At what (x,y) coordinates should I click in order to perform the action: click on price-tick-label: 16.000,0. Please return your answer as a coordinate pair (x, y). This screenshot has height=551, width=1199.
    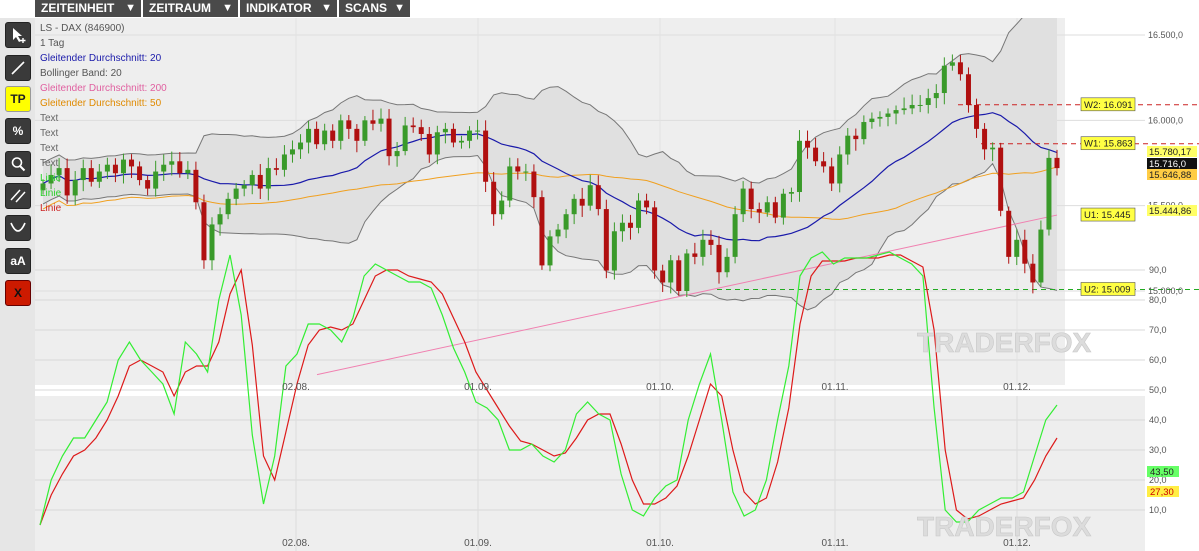
    Looking at the image, I should click on (1165, 120).